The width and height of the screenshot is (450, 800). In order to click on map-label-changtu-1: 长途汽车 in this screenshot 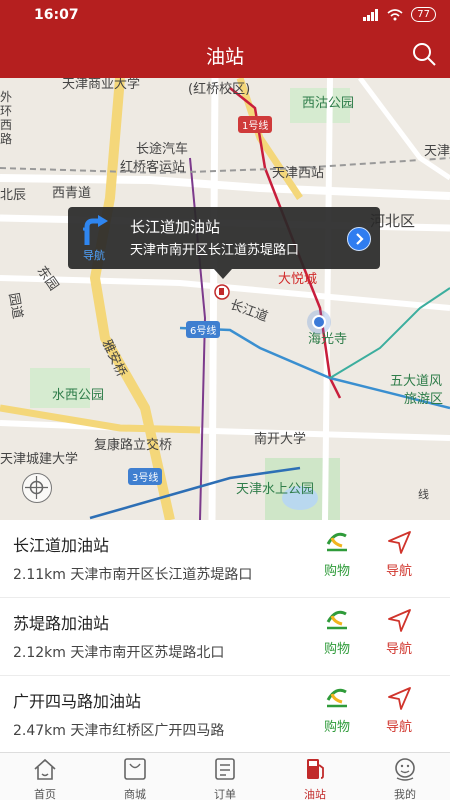, I will do `click(162, 149)`.